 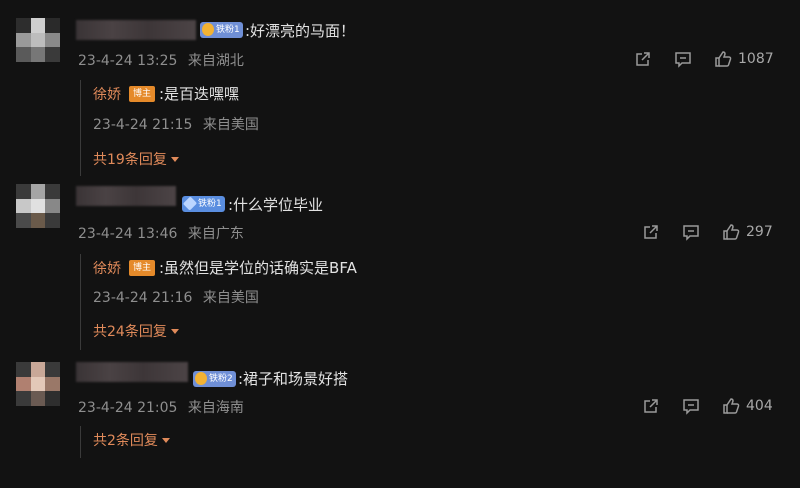 I want to click on comment-actions: 404, so click(x=707, y=406).